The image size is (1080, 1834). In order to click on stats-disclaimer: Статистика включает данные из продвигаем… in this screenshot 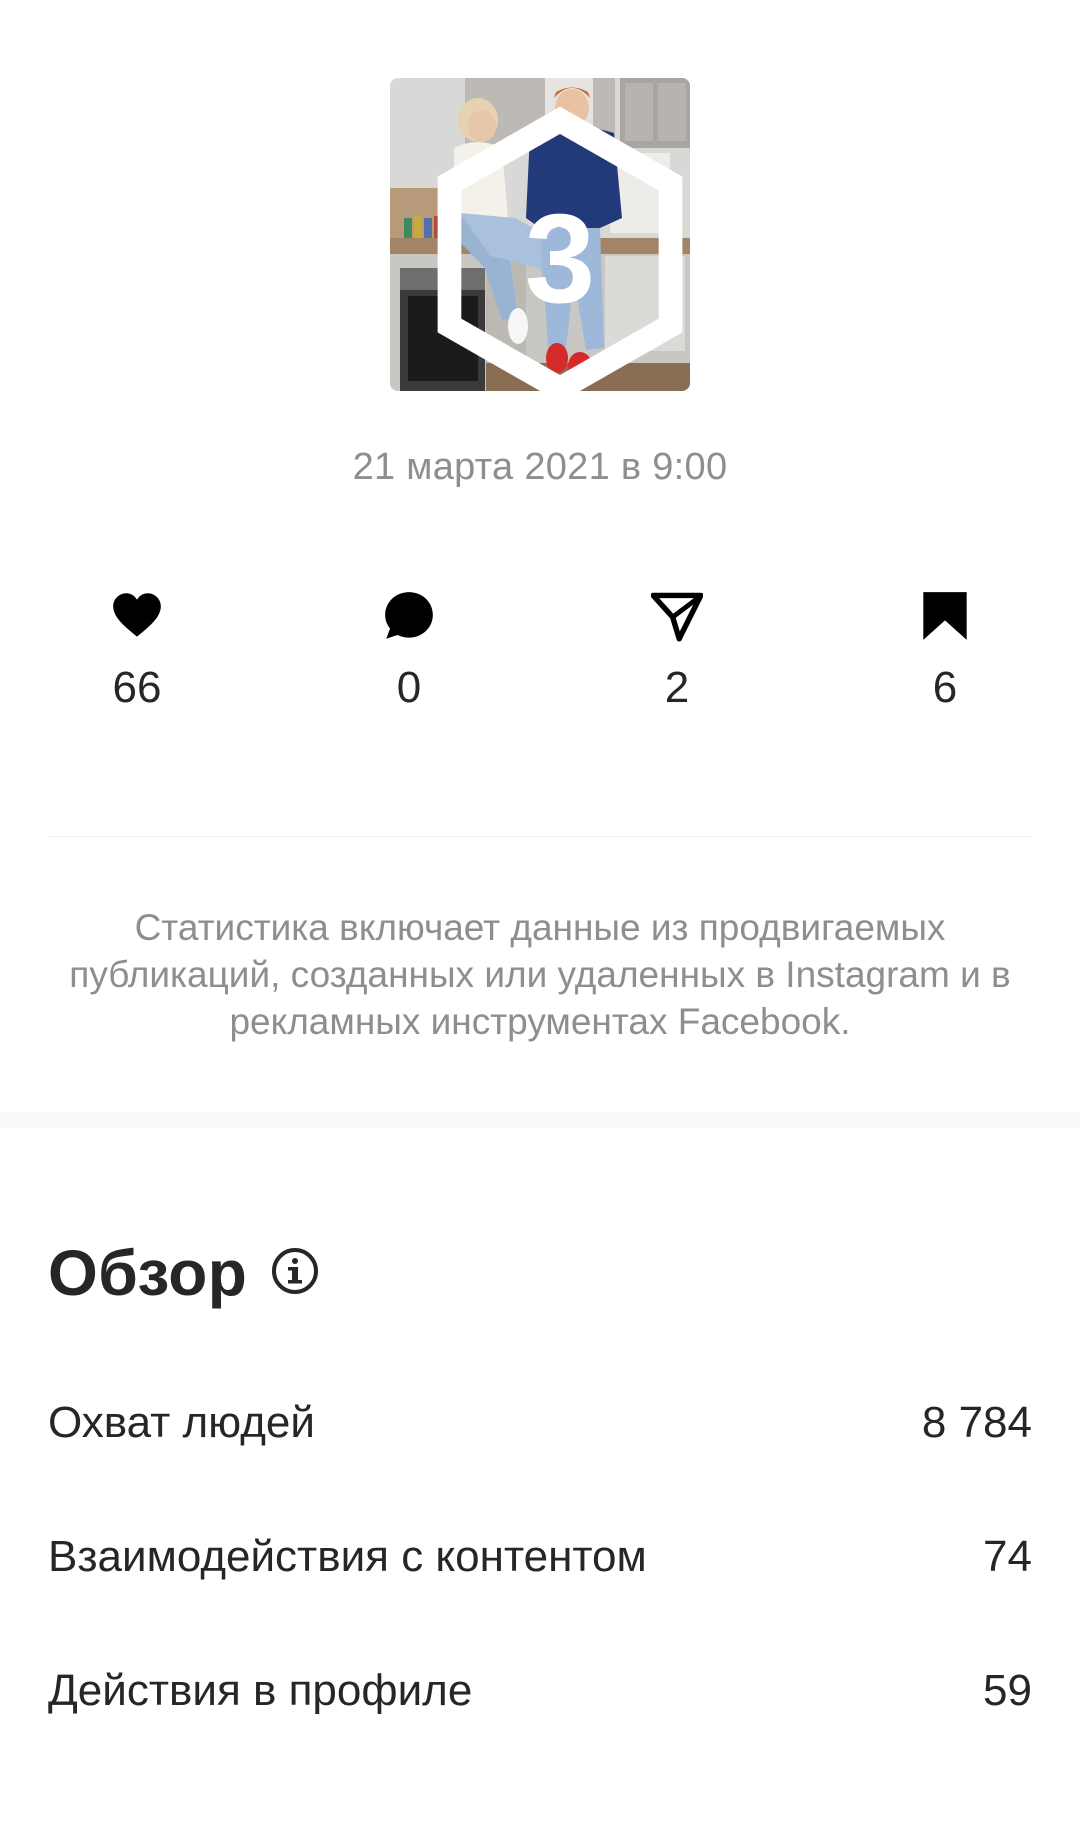, I will do `click(540, 974)`.